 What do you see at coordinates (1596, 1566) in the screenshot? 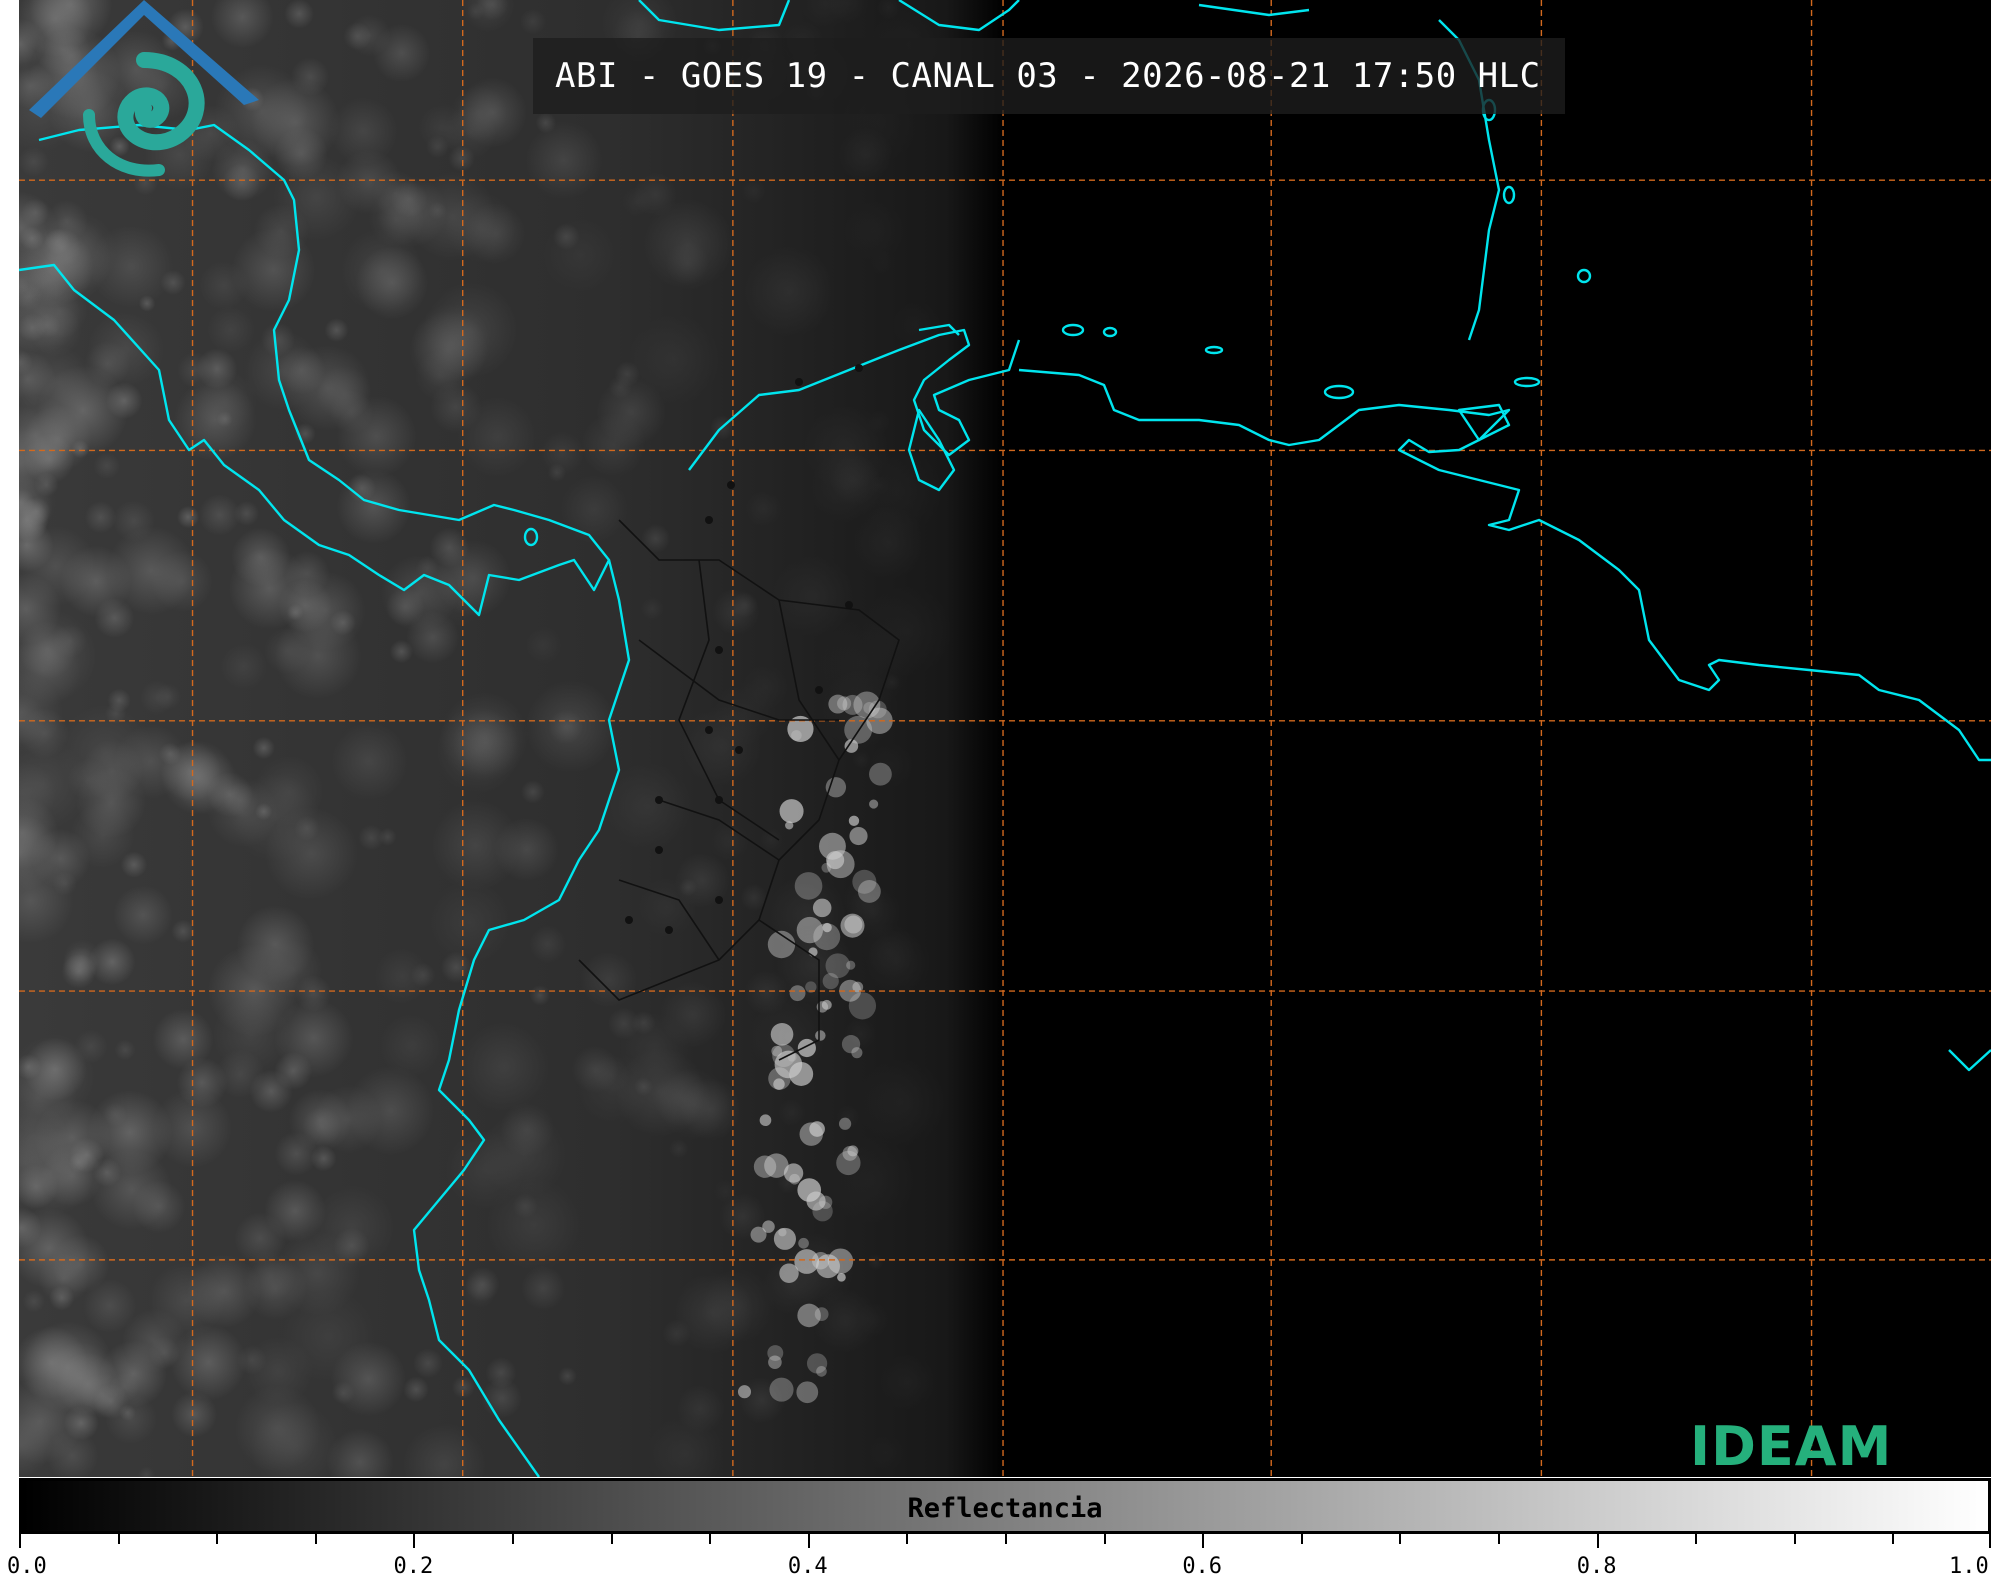
I see `colorbar-tick-label: 0.8` at bounding box center [1596, 1566].